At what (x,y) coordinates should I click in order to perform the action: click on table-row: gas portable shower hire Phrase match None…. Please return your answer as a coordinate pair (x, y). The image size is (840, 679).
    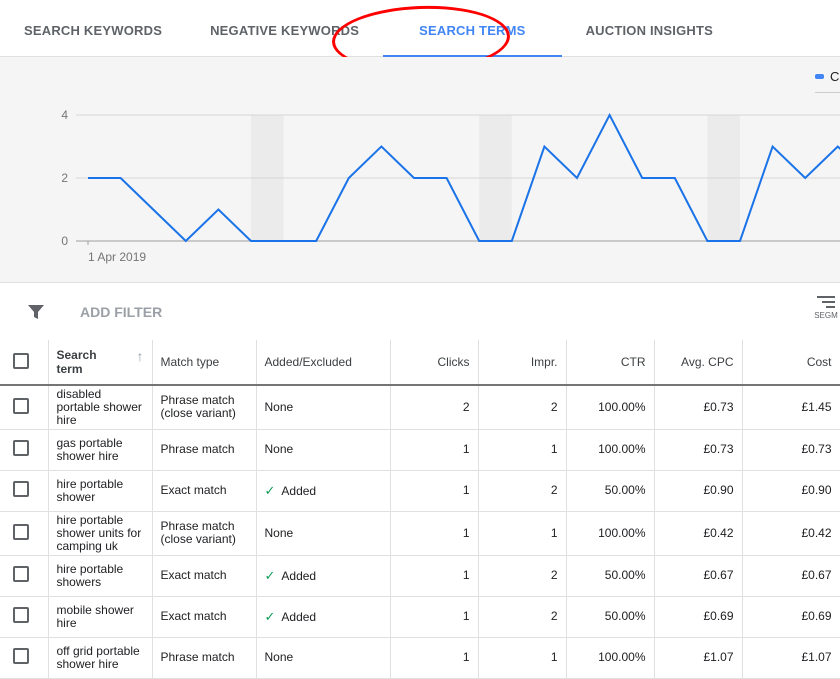
    Looking at the image, I should click on (420, 450).